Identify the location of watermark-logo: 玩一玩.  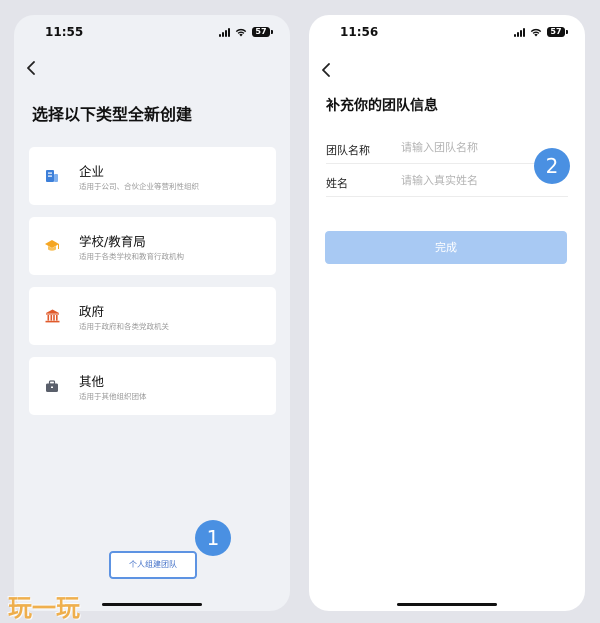
(44, 608).